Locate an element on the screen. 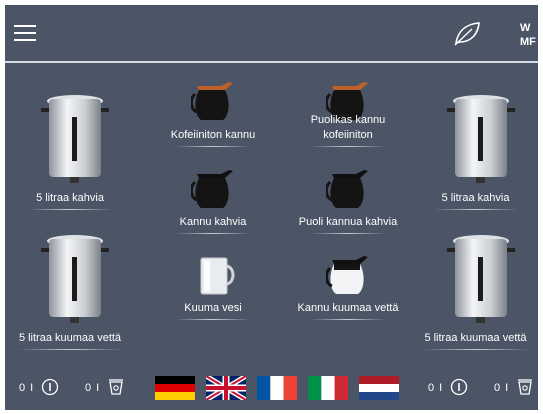 The width and height of the screenshot is (543, 414). coffee-jug-decaf-icon is located at coordinates (213, 103).